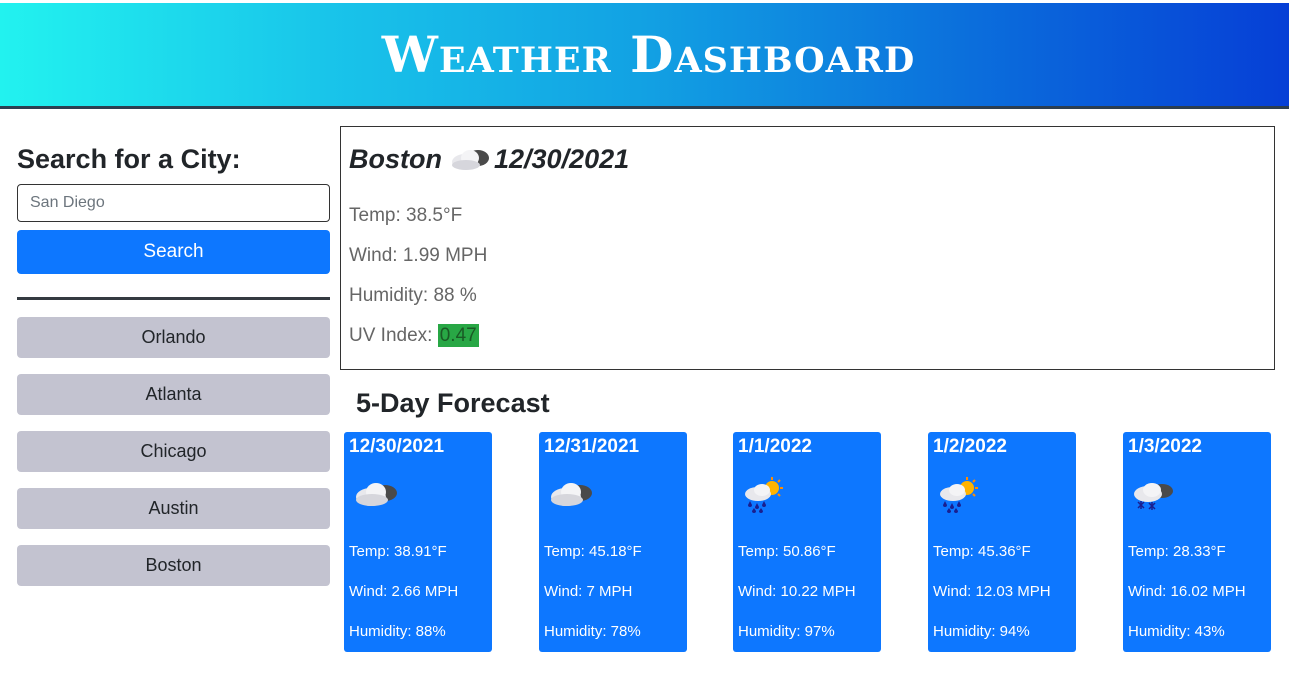 This screenshot has width=1289, height=698. What do you see at coordinates (173, 203) in the screenshot?
I see `city-search-input` at bounding box center [173, 203].